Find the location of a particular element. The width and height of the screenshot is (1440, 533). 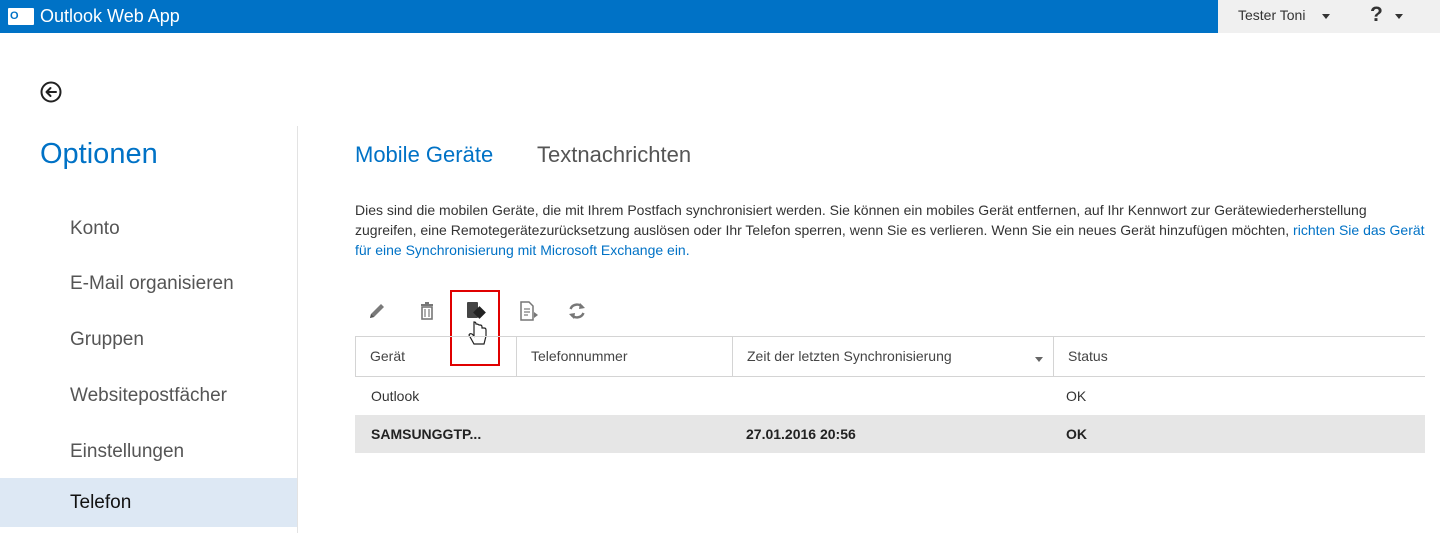

column-header-letzte-sync: Zeit der letzten Synchronisierung is located at coordinates (892, 356).